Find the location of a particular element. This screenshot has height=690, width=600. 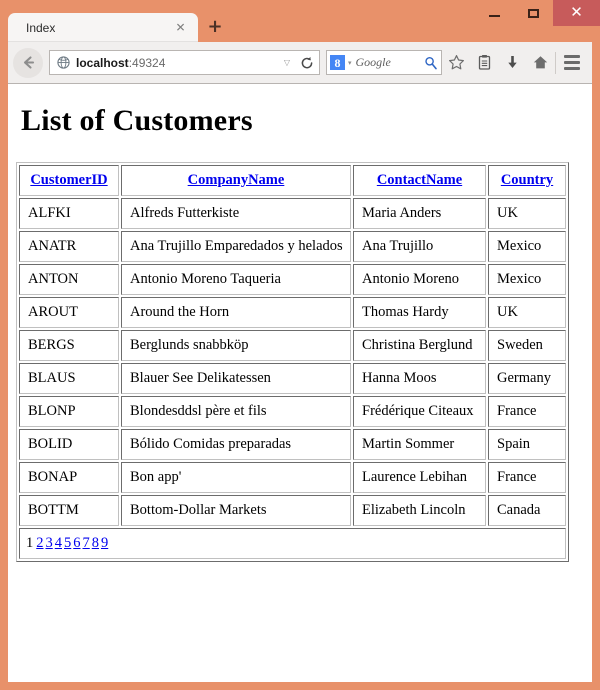

cell-country: Canada is located at coordinates (527, 510).